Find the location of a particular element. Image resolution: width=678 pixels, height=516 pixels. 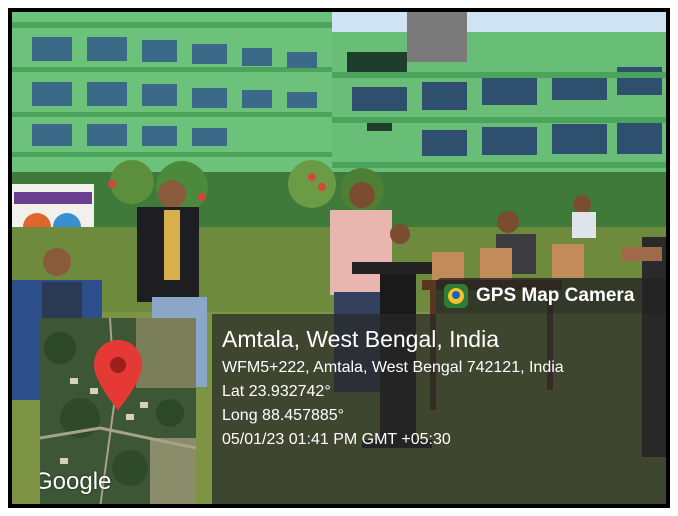

latitude-line: Lat 23.932742° is located at coordinates (276, 391).